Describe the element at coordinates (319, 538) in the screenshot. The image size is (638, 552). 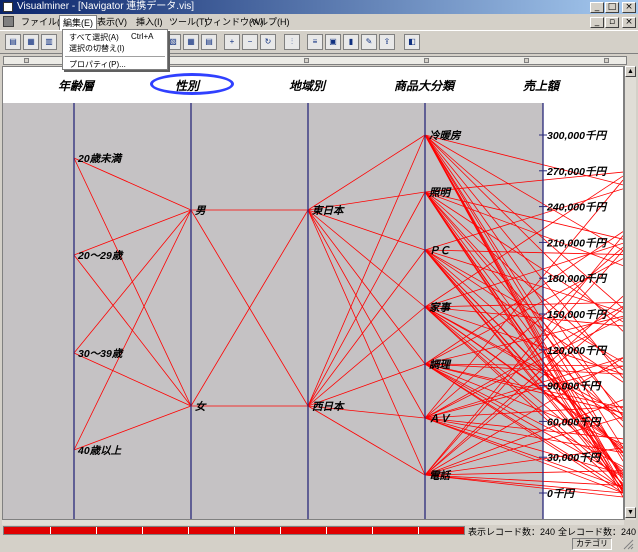
I see `status-bar: 表示レコード数：240 全レコード数：240 カテゴリ` at that location.